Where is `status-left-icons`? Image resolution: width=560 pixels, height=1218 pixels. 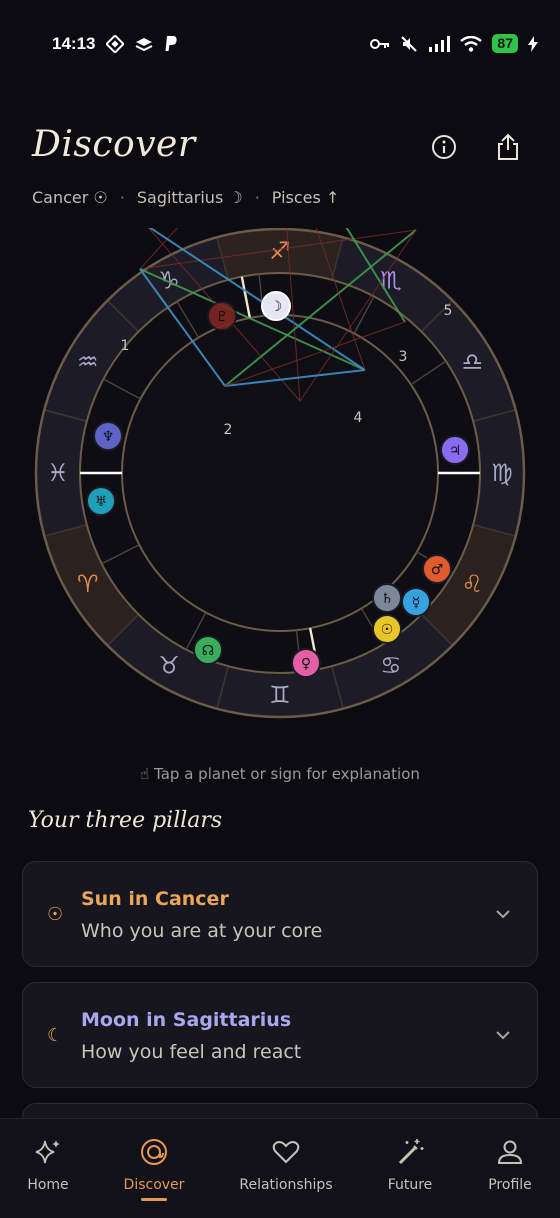 status-left-icons is located at coordinates (142, 44).